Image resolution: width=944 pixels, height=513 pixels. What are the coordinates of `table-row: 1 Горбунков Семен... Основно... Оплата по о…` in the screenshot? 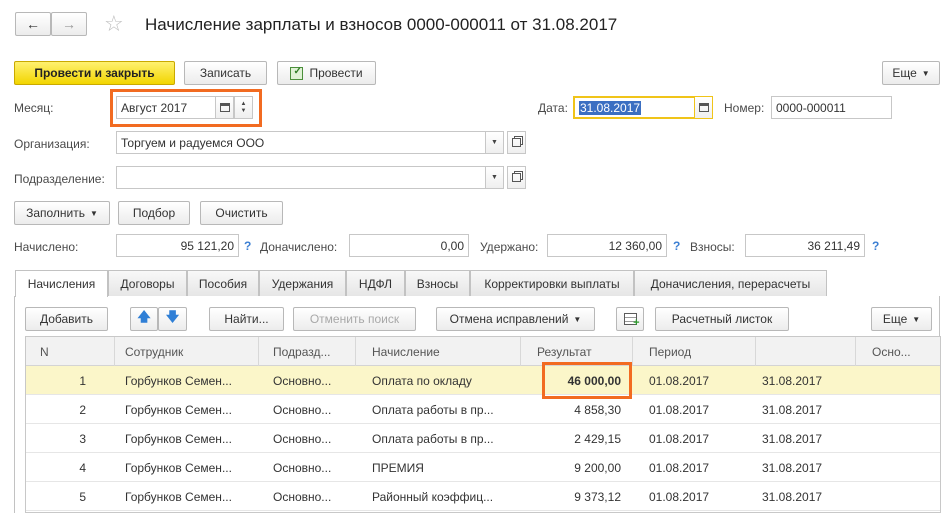 It's located at (483, 380).